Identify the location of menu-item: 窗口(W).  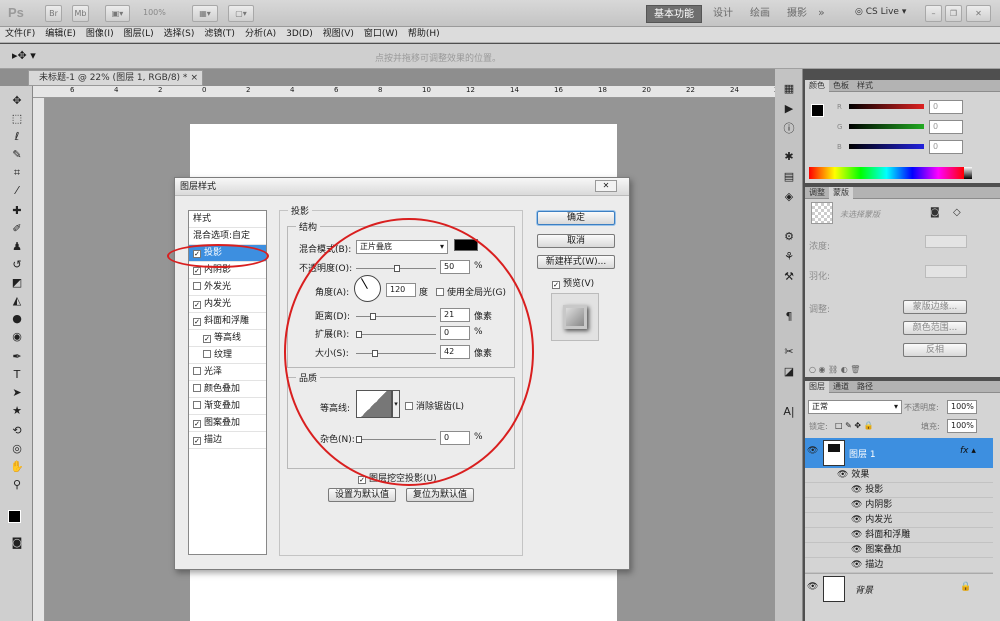
(381, 34).